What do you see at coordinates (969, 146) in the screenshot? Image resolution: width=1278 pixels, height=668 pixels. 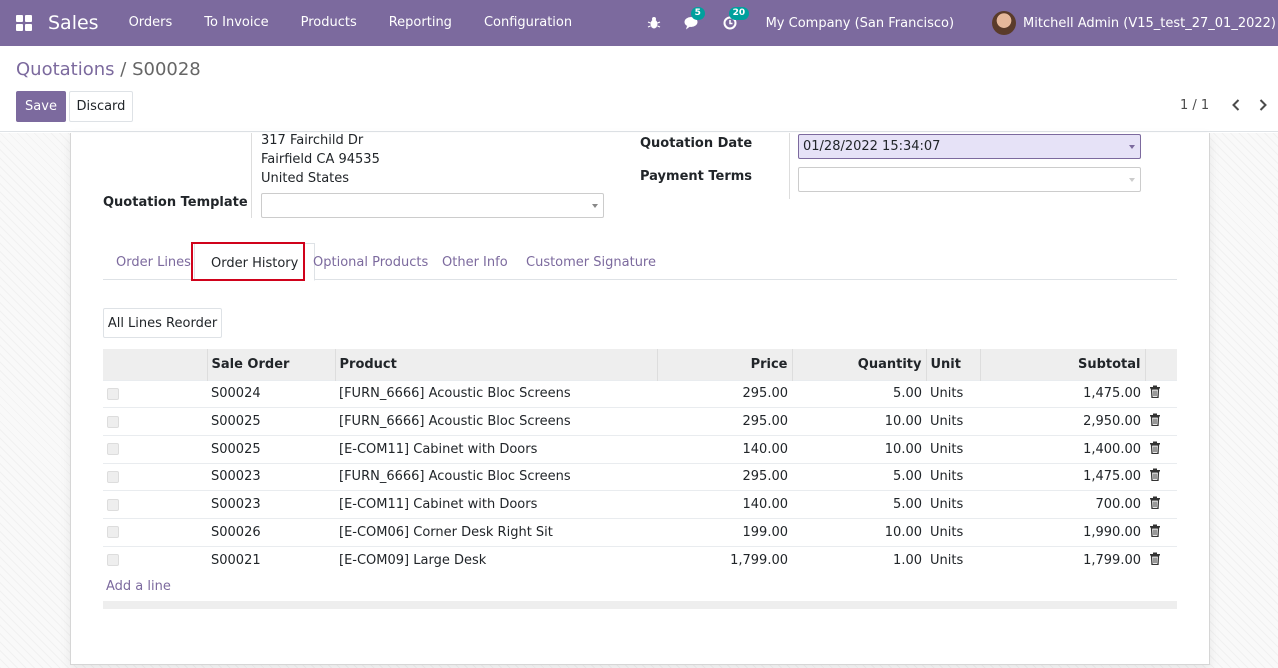 I see `quotation-date-input: 01/28/2022 15:34:07` at bounding box center [969, 146].